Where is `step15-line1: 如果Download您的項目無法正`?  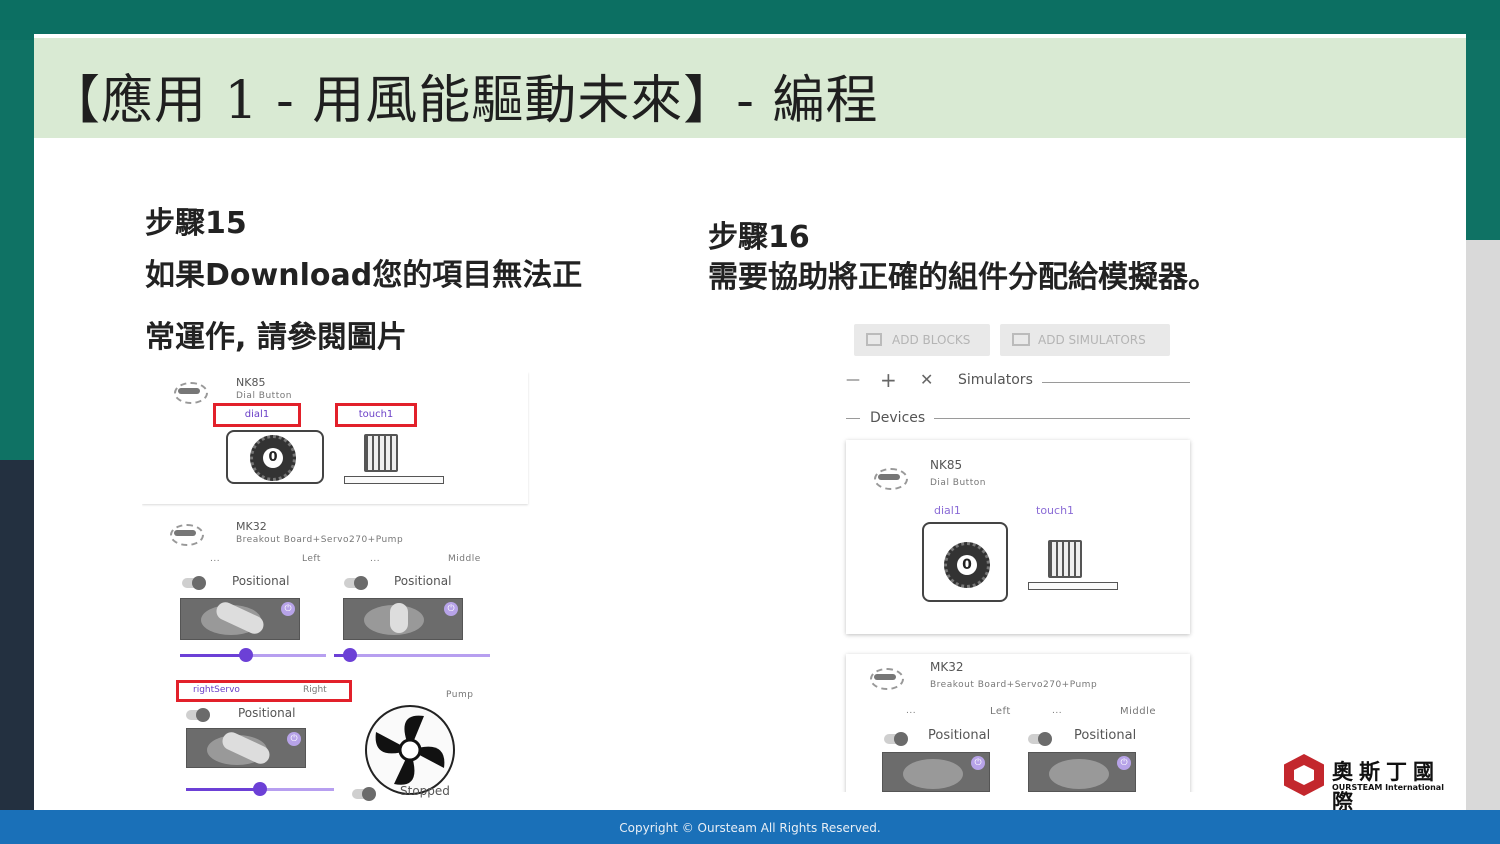
step15-line1: 如果Download您的項目無法正 is located at coordinates (364, 275).